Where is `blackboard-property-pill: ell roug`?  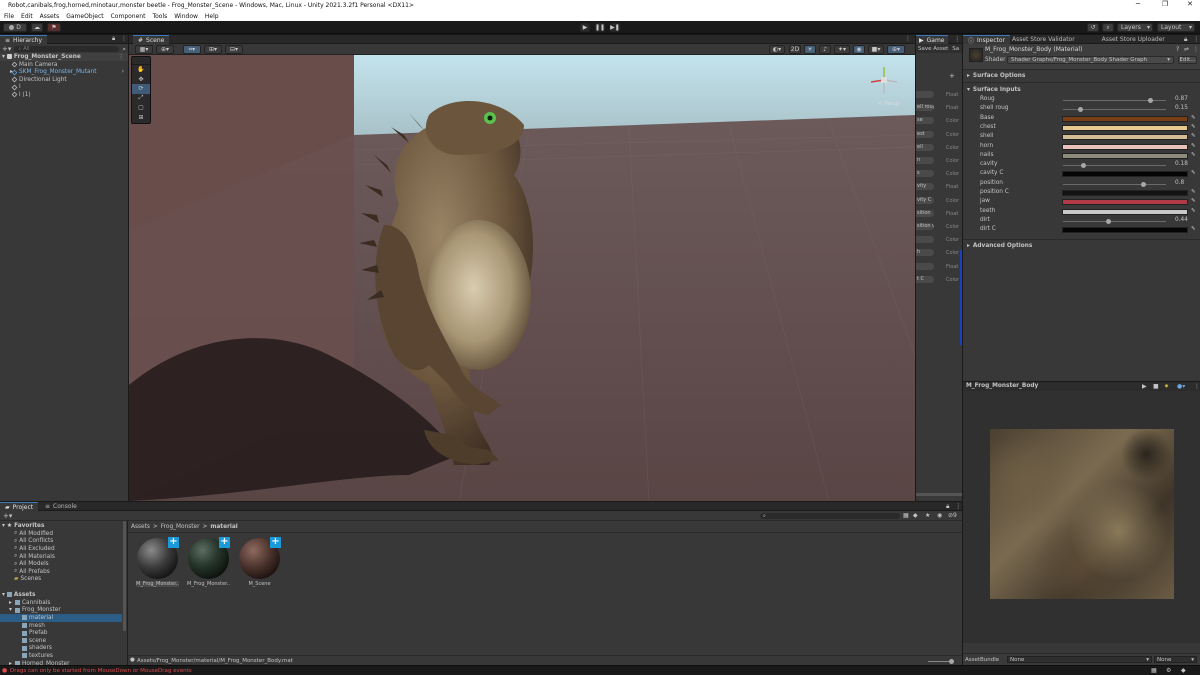
blackboard-property-pill: ell roug is located at coordinates (925, 108).